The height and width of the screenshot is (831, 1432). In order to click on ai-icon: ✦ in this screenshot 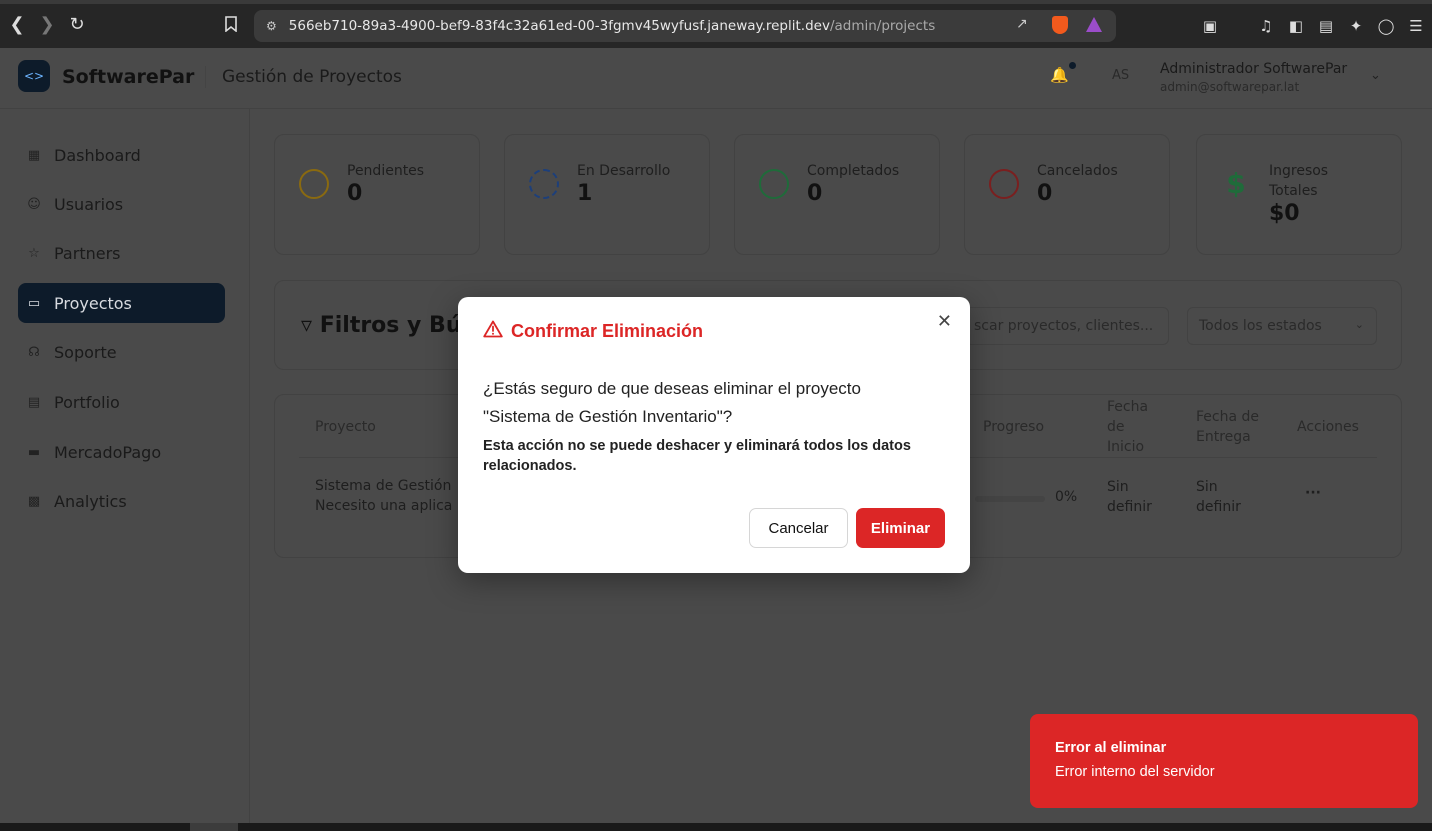, I will do `click(1356, 26)`.